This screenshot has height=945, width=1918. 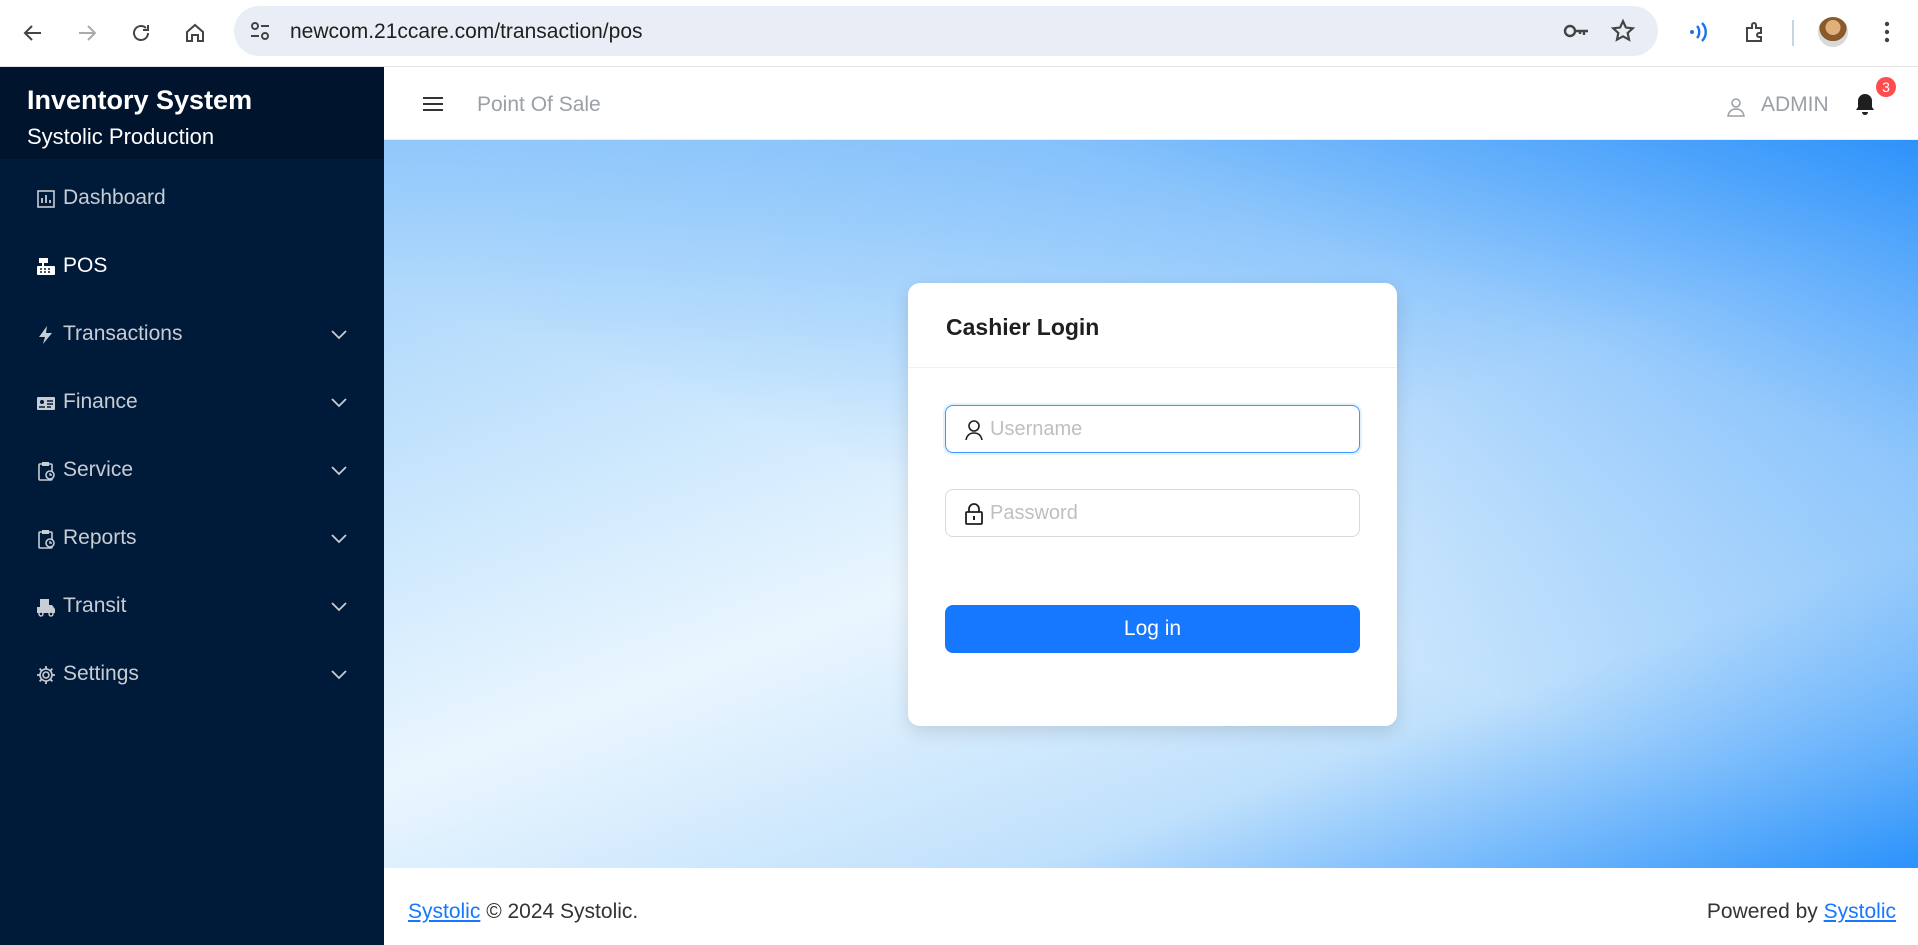 I want to click on app-header: Point Of Sale ADMIN 3, so click(x=1151, y=103).